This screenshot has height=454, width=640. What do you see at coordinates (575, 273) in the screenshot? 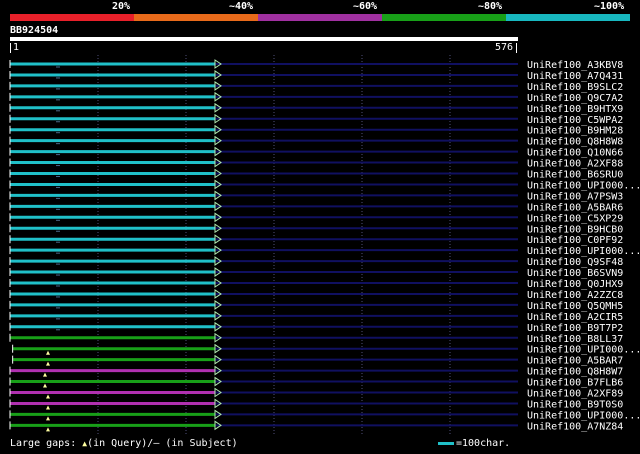
I see `hit-label: UniRef100_B6SVN9` at bounding box center [575, 273].